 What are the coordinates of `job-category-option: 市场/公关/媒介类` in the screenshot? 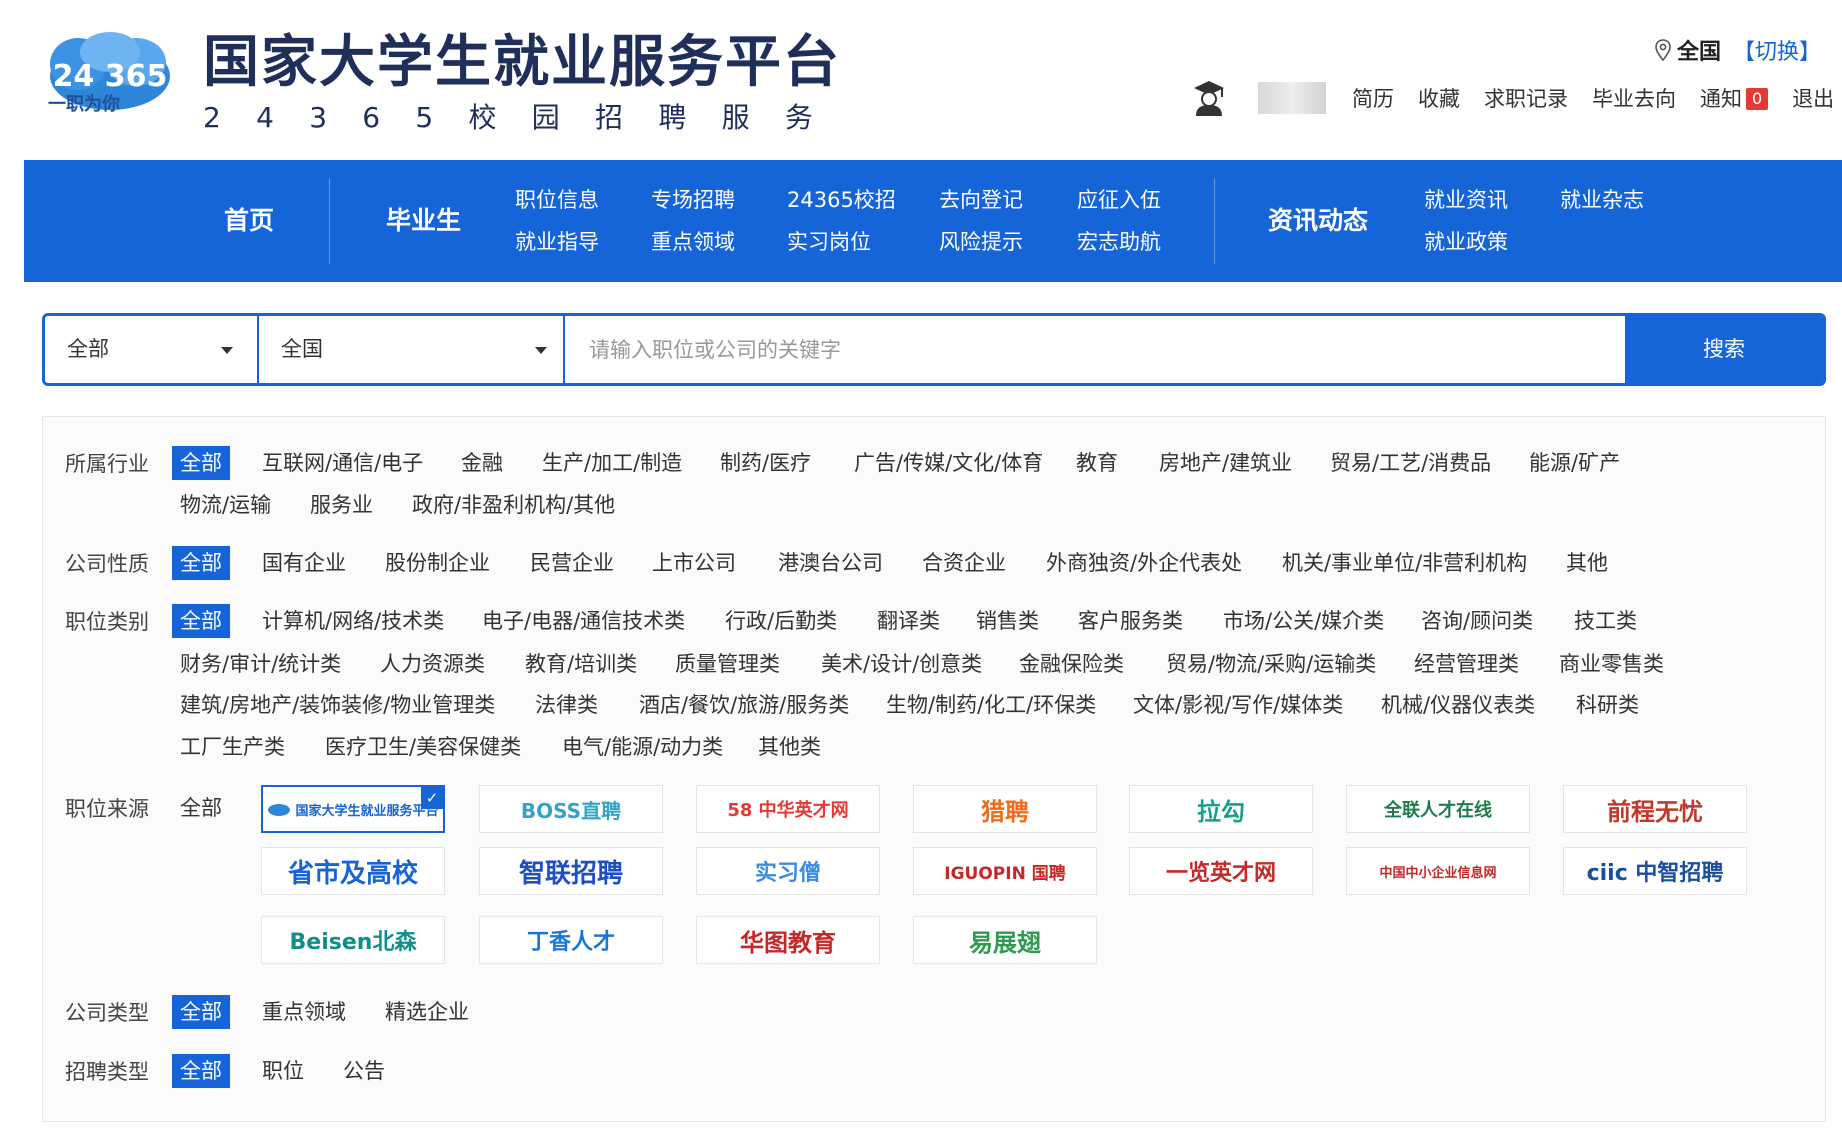 It's located at (1303, 621).